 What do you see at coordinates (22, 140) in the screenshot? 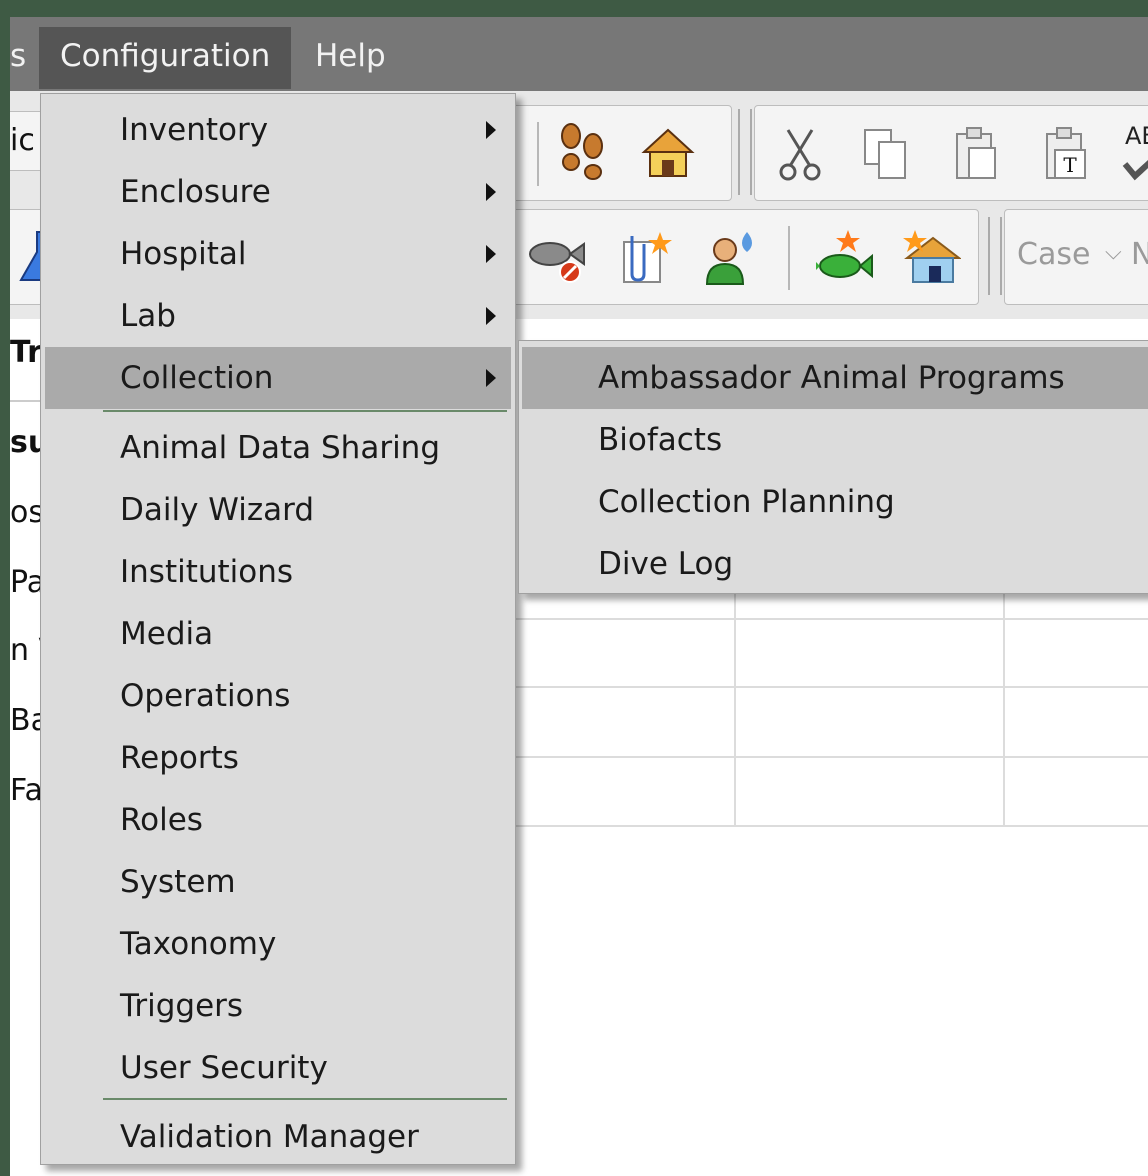
I see `search-input-partial: ic` at bounding box center [22, 140].